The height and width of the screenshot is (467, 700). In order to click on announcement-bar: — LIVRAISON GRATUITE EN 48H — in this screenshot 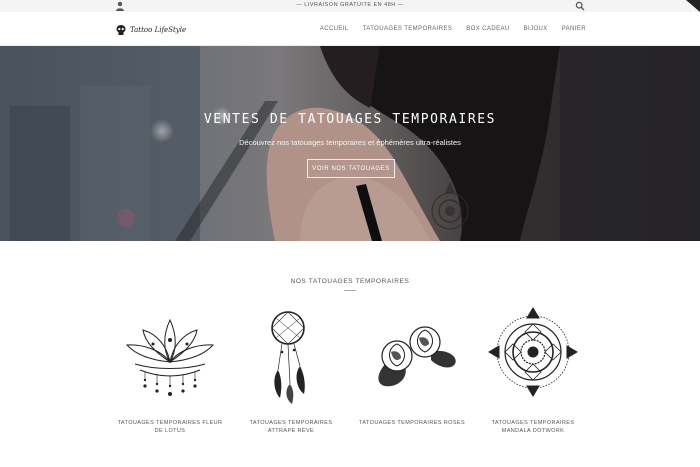, I will do `click(350, 6)`.